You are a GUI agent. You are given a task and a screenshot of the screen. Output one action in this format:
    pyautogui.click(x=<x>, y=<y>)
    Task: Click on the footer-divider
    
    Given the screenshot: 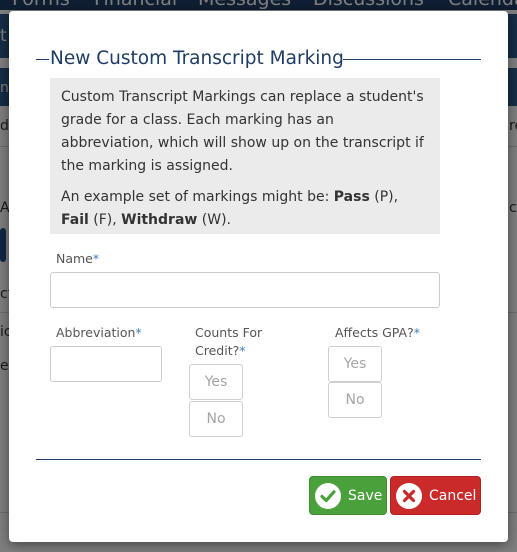 What is the action you would take?
    pyautogui.click(x=258, y=459)
    